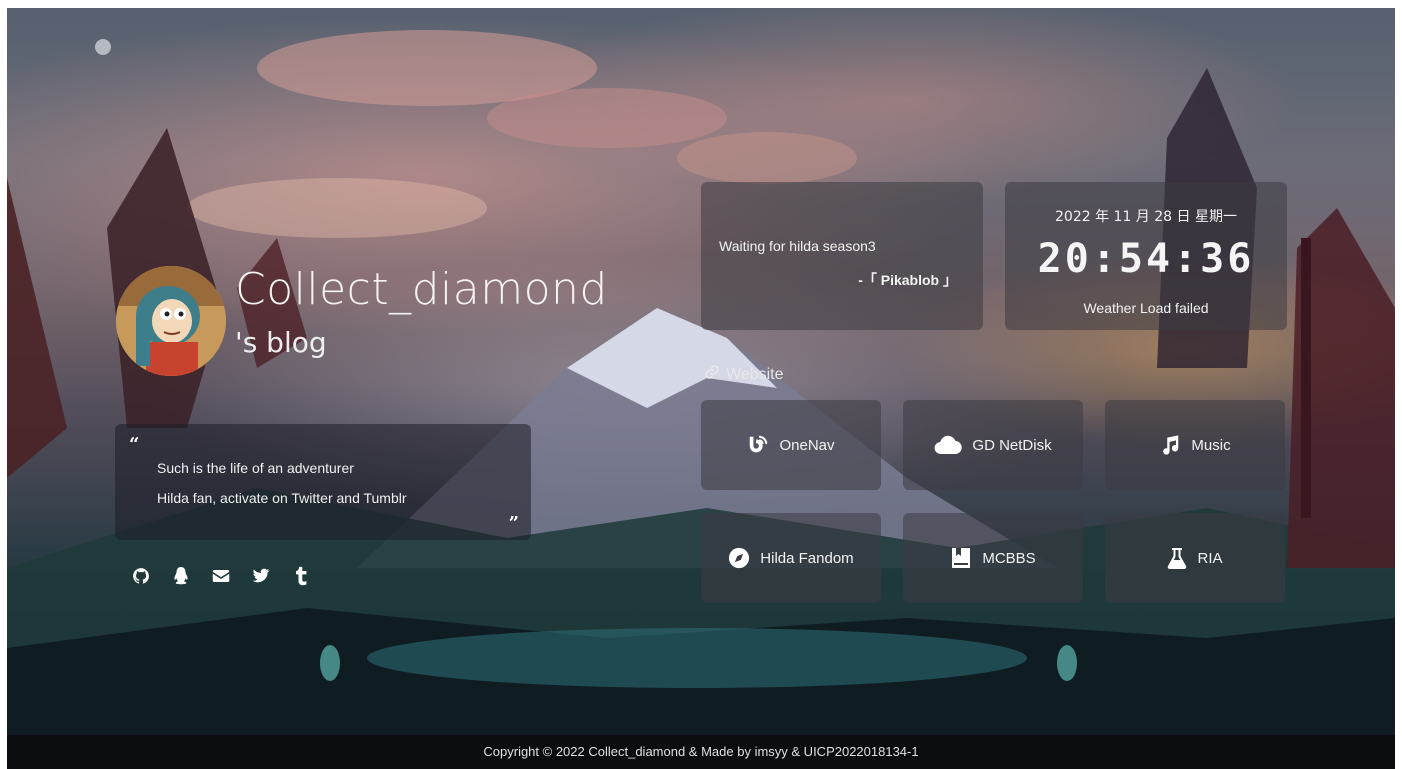  Describe the element at coordinates (513, 523) in the screenshot. I see `quote-close-icon: ”` at that location.